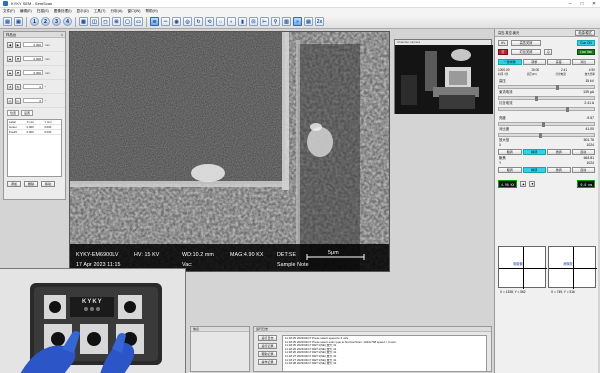  I want to click on grid-view-icon: ▦, so click(83, 21).